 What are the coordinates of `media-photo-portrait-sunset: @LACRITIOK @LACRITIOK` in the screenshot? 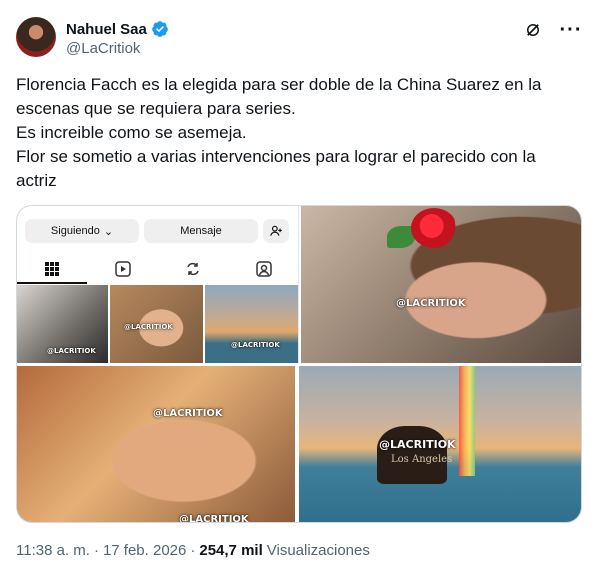 It's located at (156, 444).